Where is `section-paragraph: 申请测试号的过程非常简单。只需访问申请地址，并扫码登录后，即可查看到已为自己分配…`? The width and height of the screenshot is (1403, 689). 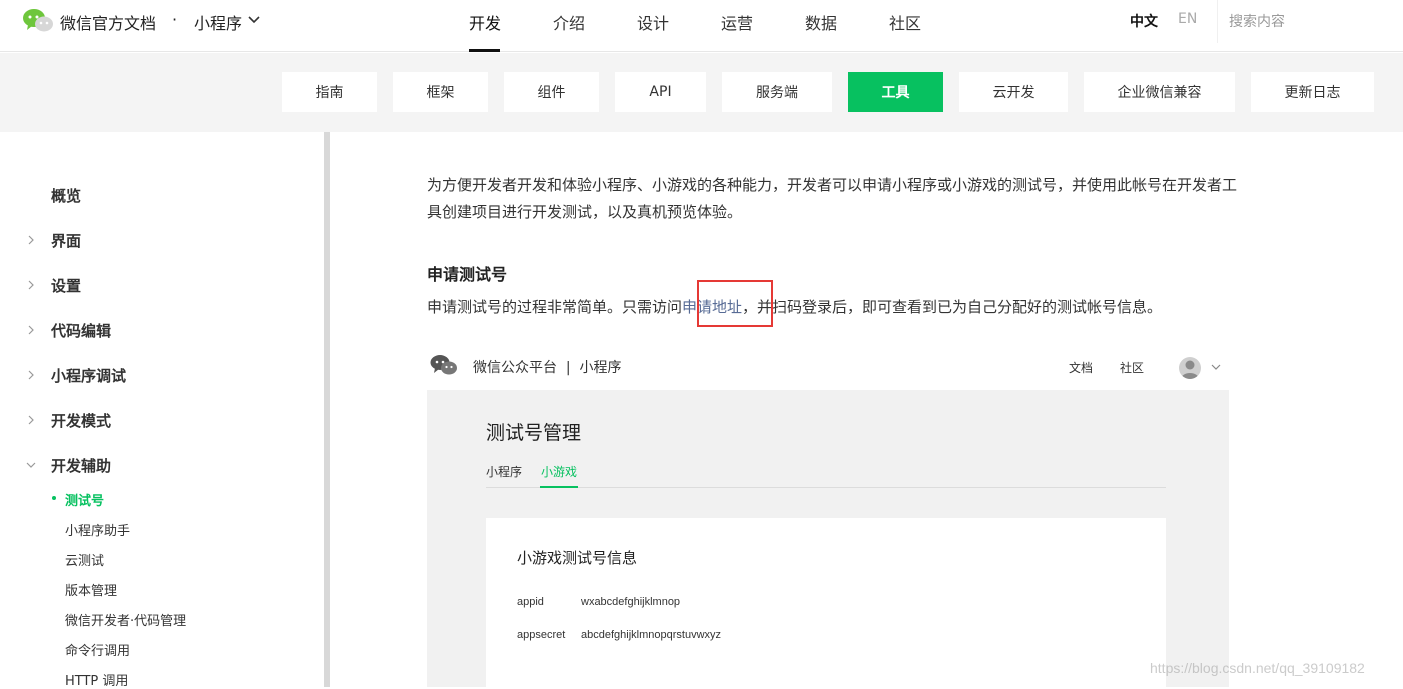
section-paragraph: 申请测试号的过程非常简单。只需访问申请地址，并扫码登录后，即可查看到已为自己分配… is located at coordinates (794, 306).